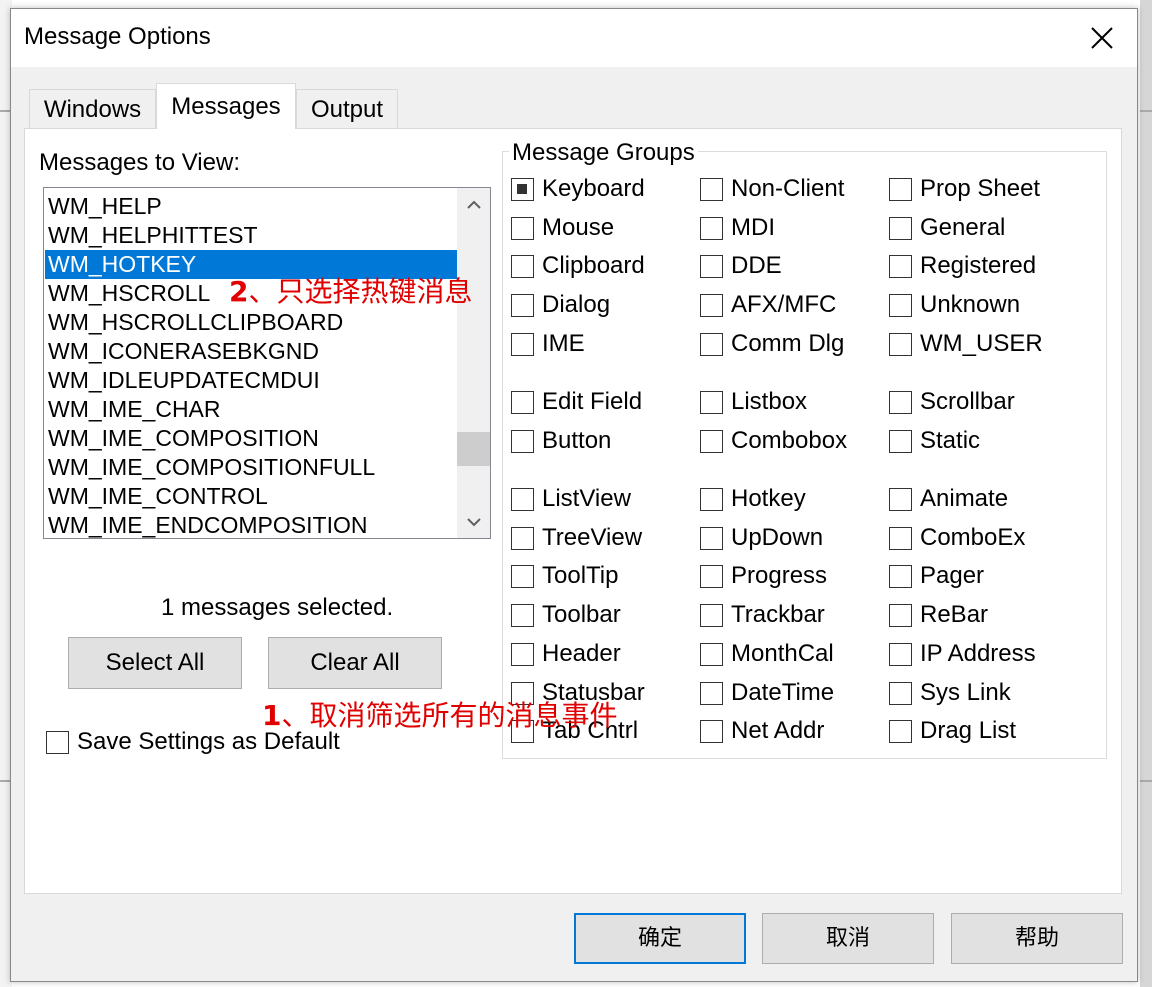  Describe the element at coordinates (522, 344) in the screenshot. I see `group-ime-checkbox` at that location.